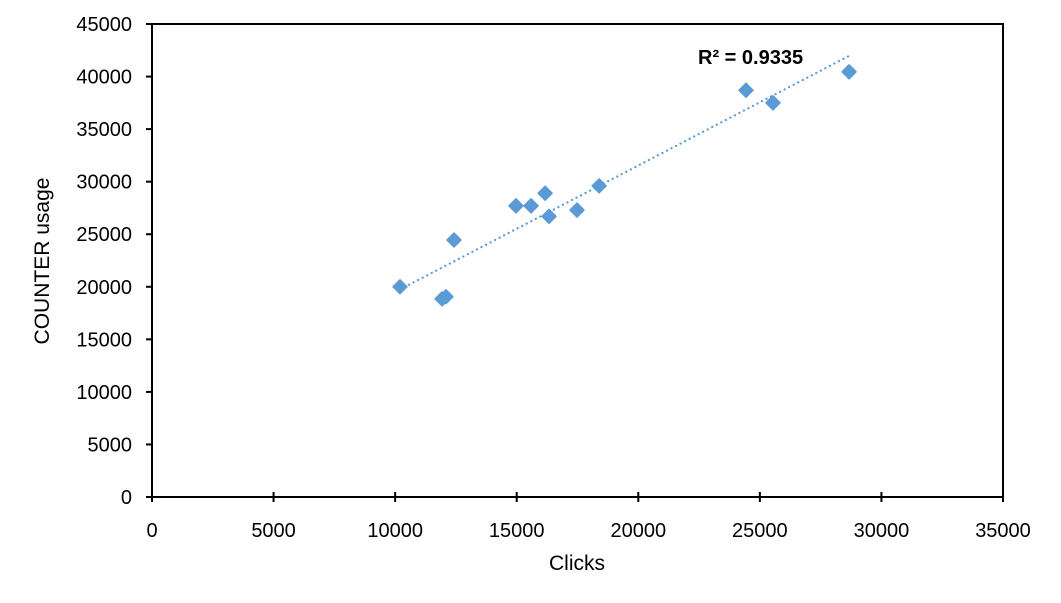 Image resolution: width=1061 pixels, height=603 pixels. What do you see at coordinates (151, 531) in the screenshot?
I see `x-tick-label: 0` at bounding box center [151, 531].